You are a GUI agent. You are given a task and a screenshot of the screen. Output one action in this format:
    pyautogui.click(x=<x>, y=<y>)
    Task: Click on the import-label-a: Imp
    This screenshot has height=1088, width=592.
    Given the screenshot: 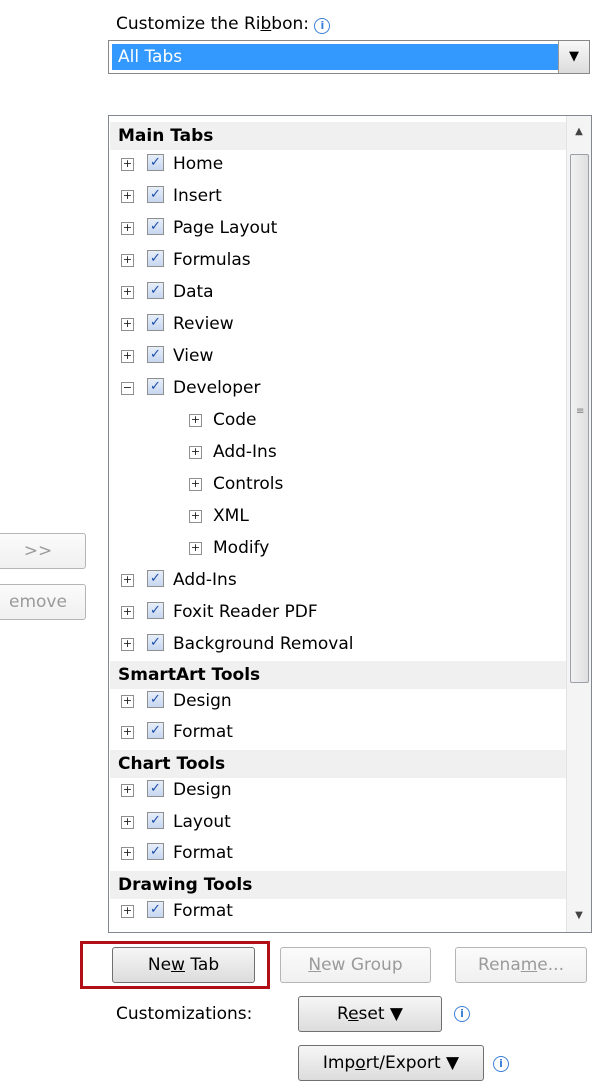 What is the action you would take?
    pyautogui.click(x=339, y=1063)
    